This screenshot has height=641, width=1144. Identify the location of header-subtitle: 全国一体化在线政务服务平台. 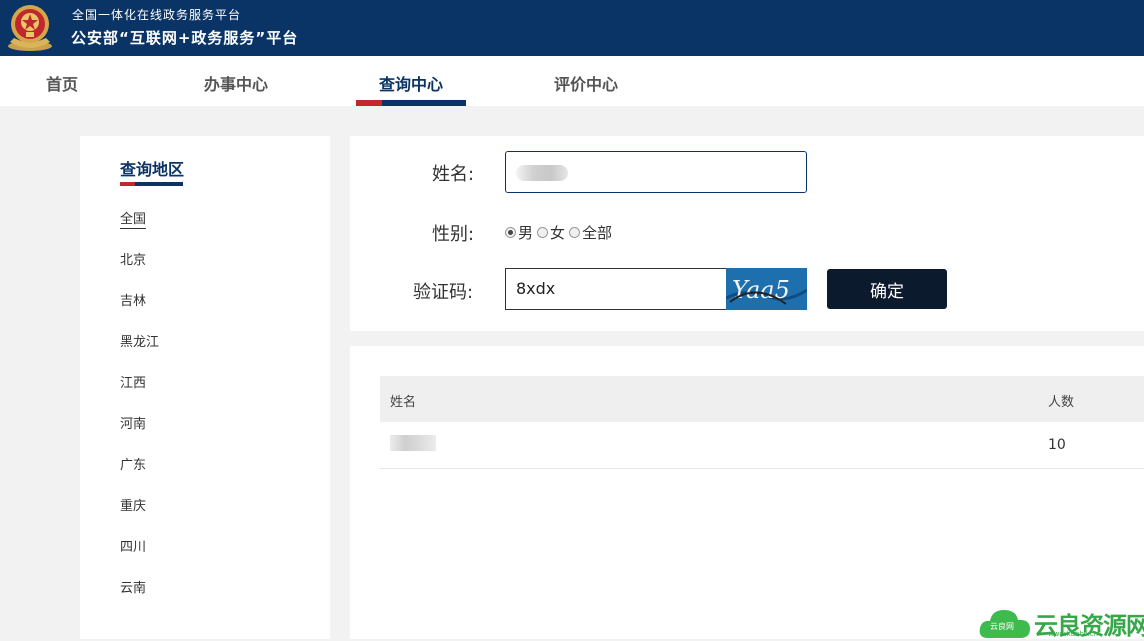
(157, 15).